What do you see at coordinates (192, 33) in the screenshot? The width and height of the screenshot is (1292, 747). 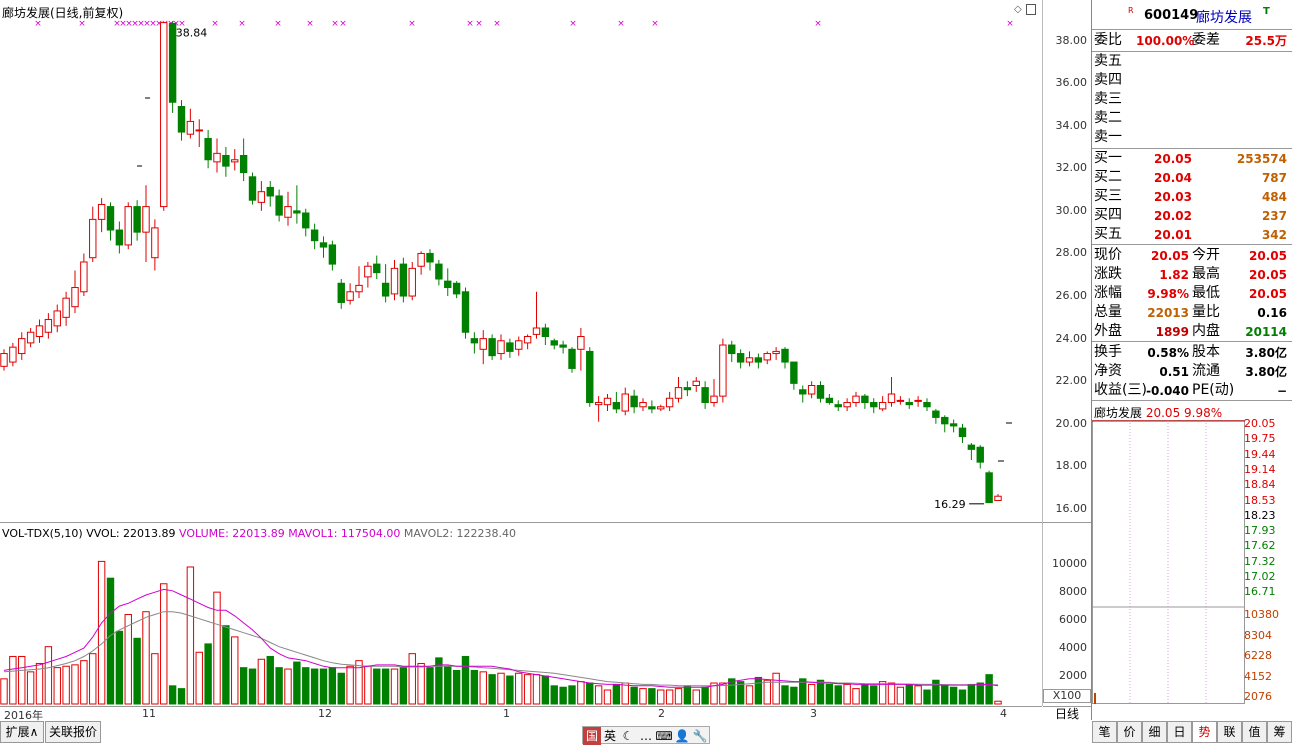 I see `high-price-label: 38.84` at bounding box center [192, 33].